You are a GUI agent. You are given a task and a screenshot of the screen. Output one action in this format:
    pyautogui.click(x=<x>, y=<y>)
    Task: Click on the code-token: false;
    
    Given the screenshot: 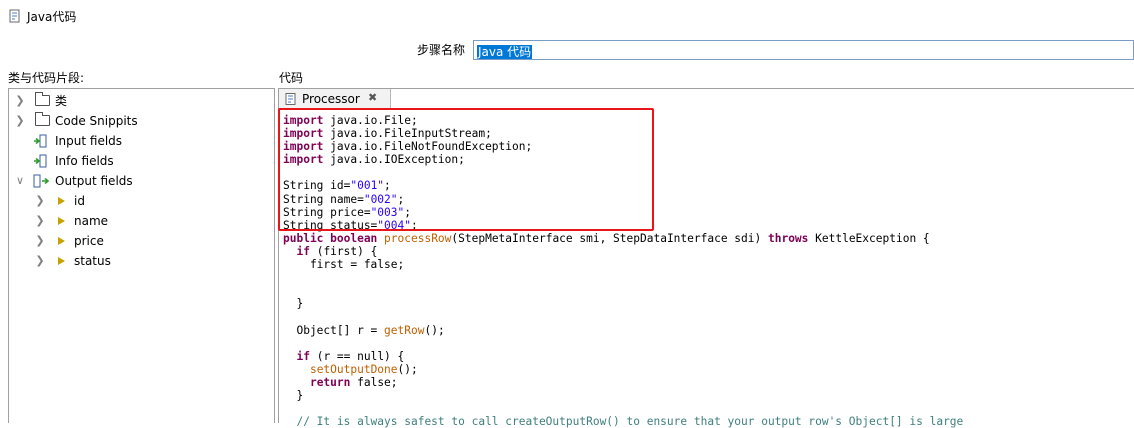 What is the action you would take?
    pyautogui.click(x=374, y=382)
    